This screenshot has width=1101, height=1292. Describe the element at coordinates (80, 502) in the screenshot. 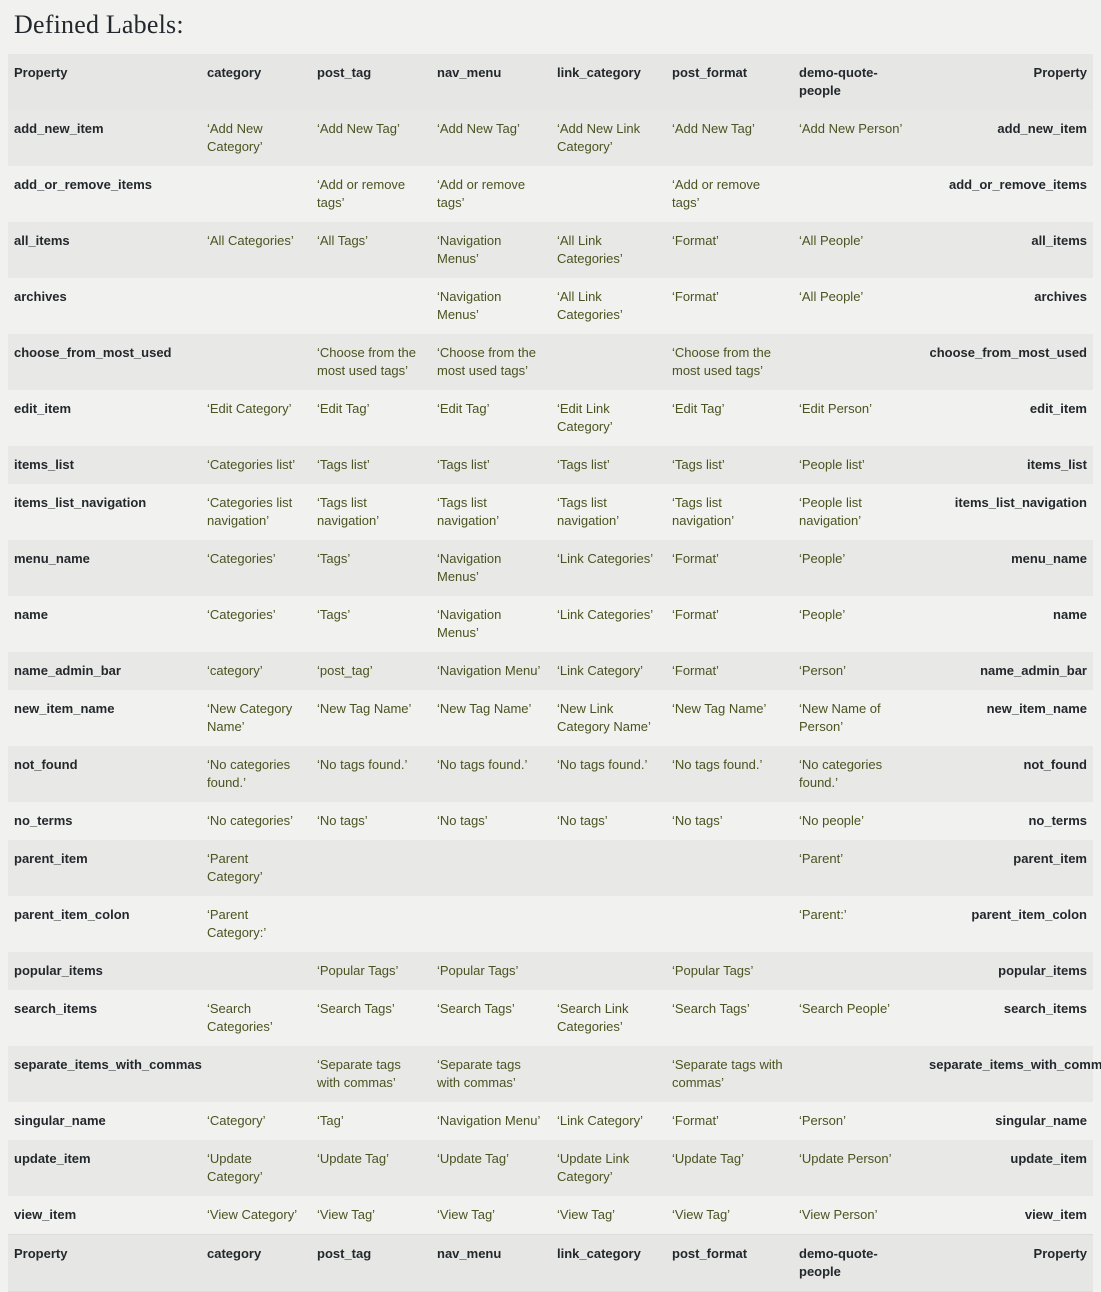

I see `row-property-name-left: items_list_navigation` at that location.